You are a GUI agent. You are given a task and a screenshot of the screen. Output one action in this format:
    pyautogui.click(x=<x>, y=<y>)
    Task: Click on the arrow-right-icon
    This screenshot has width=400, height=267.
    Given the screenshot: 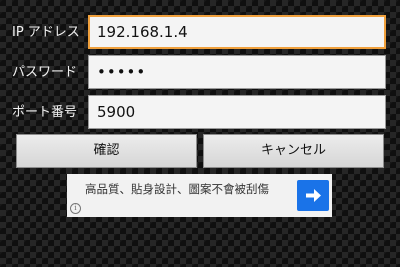 What is the action you would take?
    pyautogui.click(x=313, y=195)
    